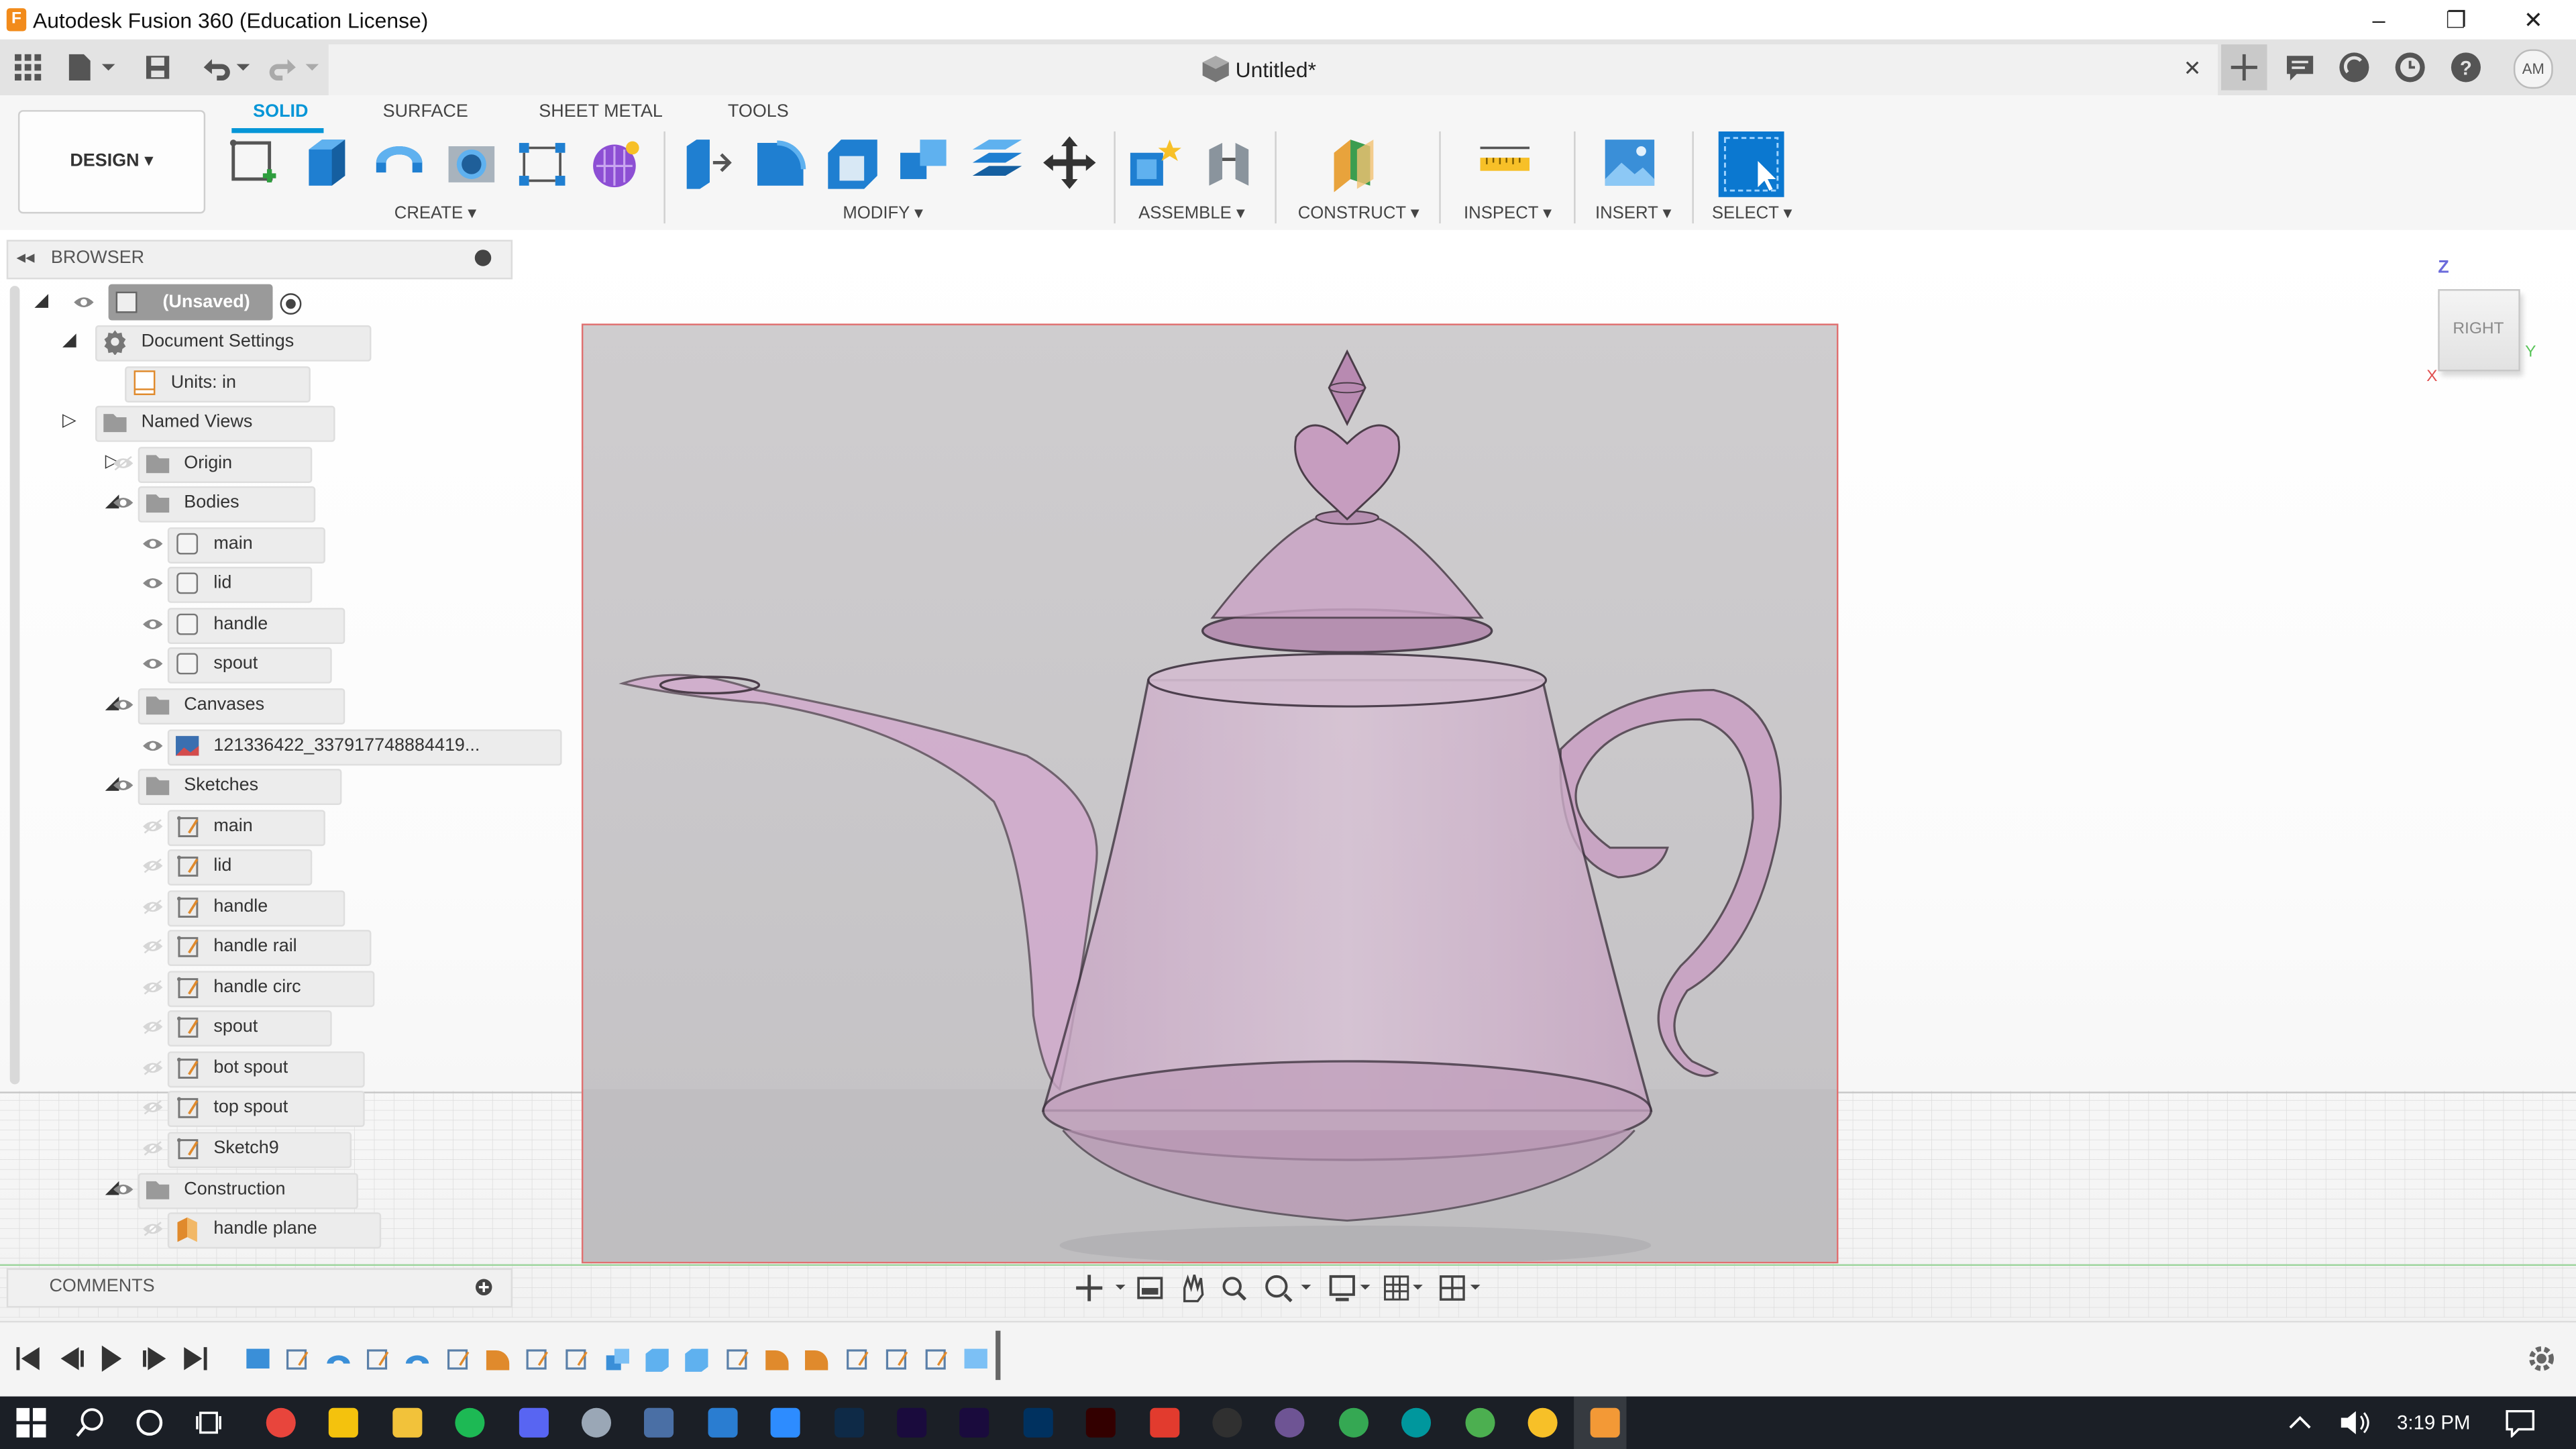 The height and width of the screenshot is (1449, 2576). What do you see at coordinates (290, 303) in the screenshot?
I see `activate-radio-icon` at bounding box center [290, 303].